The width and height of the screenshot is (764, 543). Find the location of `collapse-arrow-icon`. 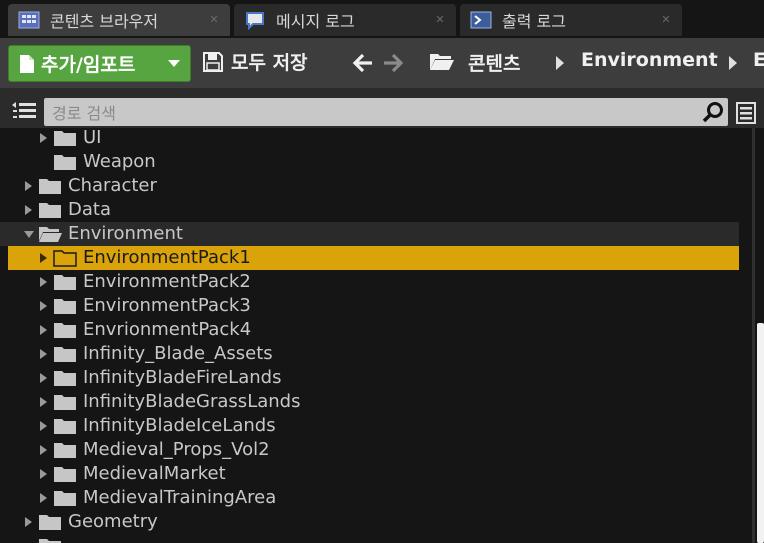

collapse-arrow-icon is located at coordinates (29, 234).